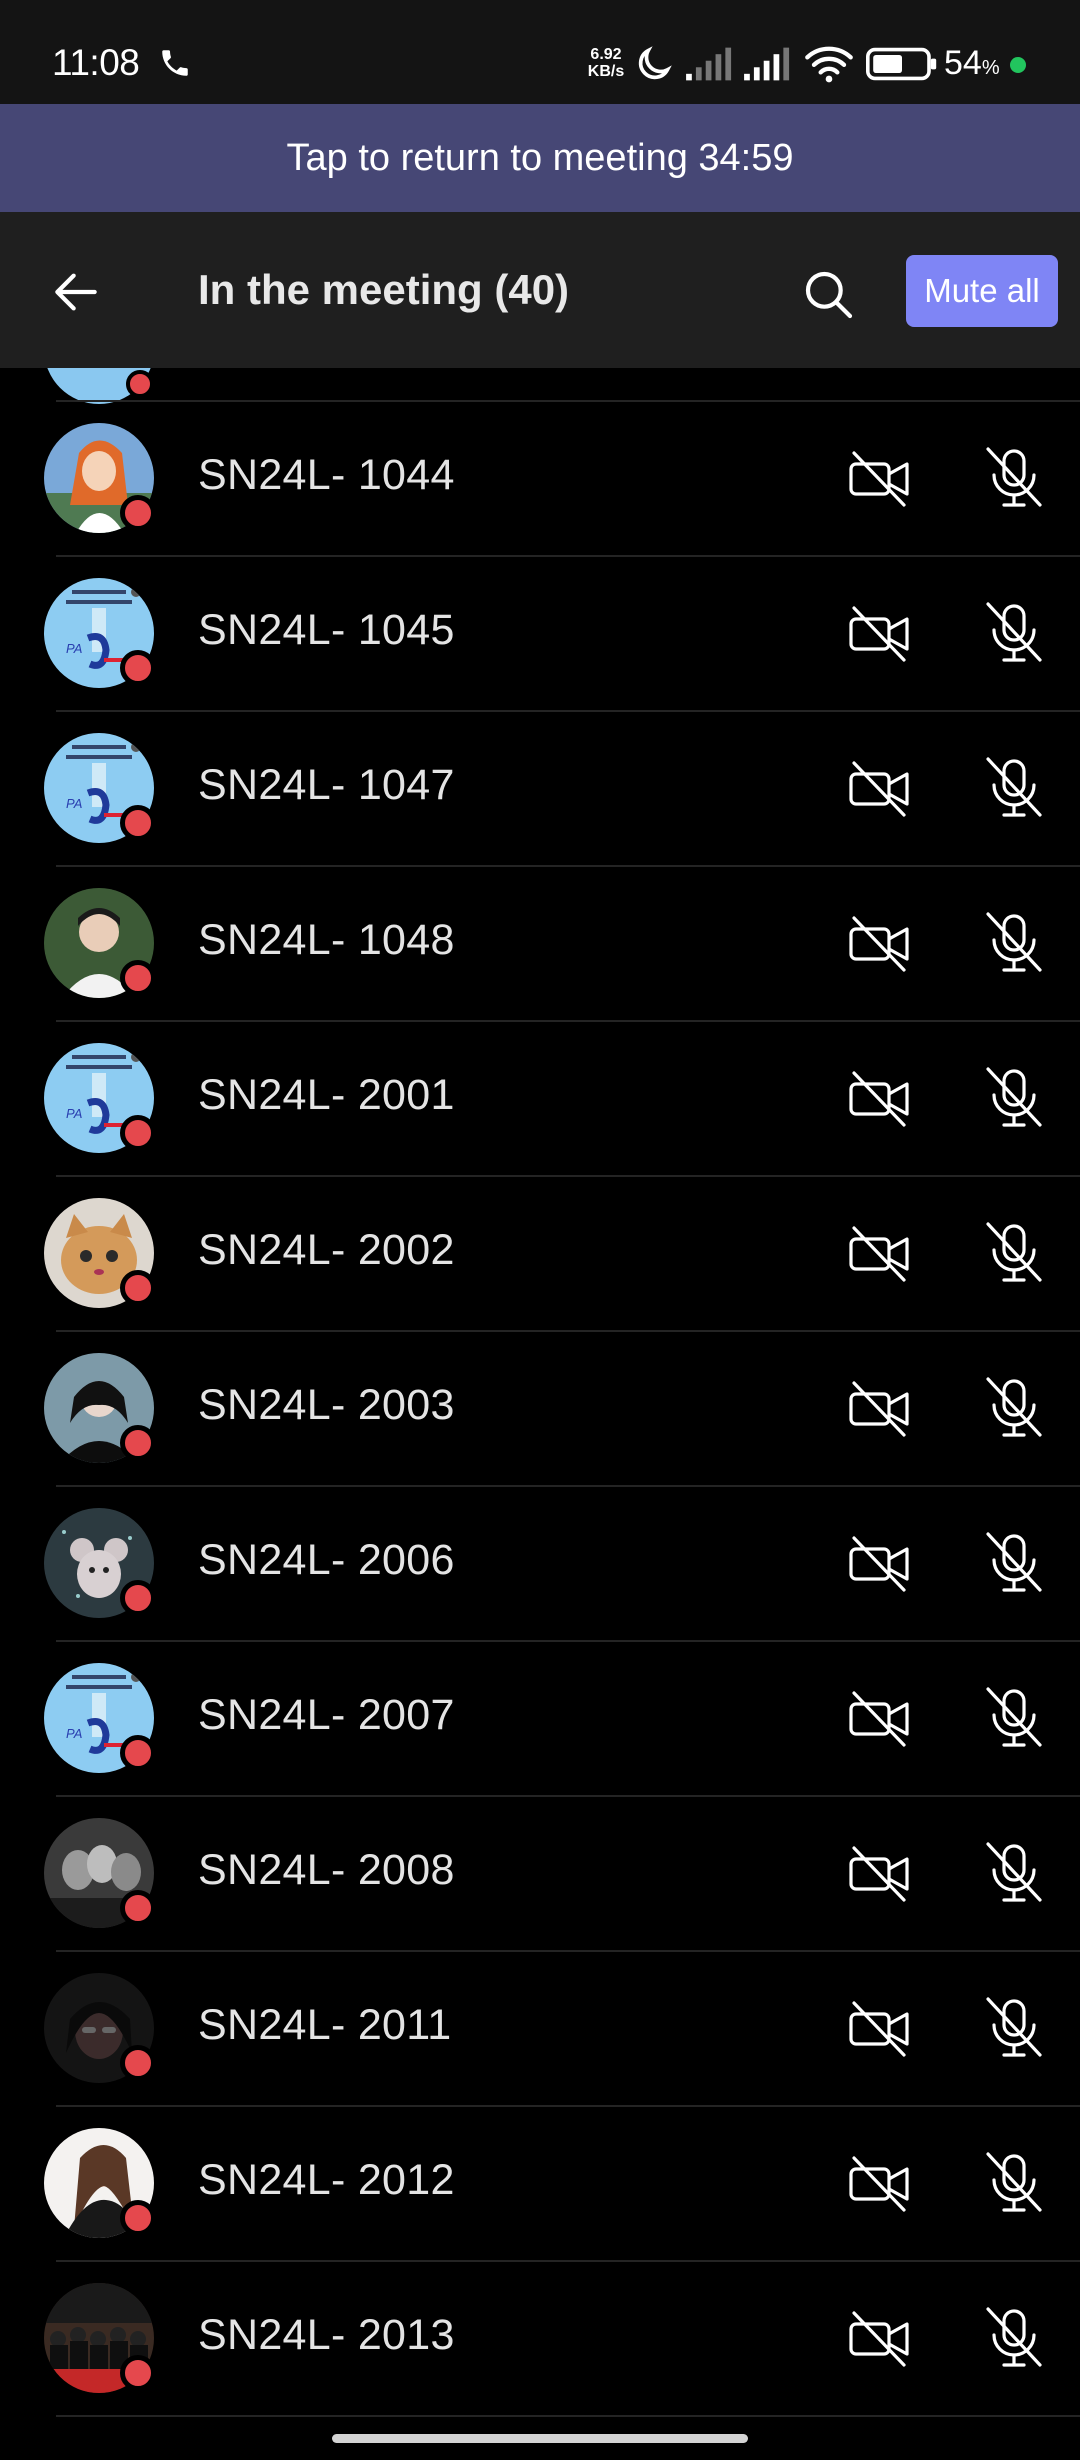 The height and width of the screenshot is (2460, 1080). Describe the element at coordinates (326, 785) in the screenshot. I see `participant-name: SN24L- 1047` at that location.